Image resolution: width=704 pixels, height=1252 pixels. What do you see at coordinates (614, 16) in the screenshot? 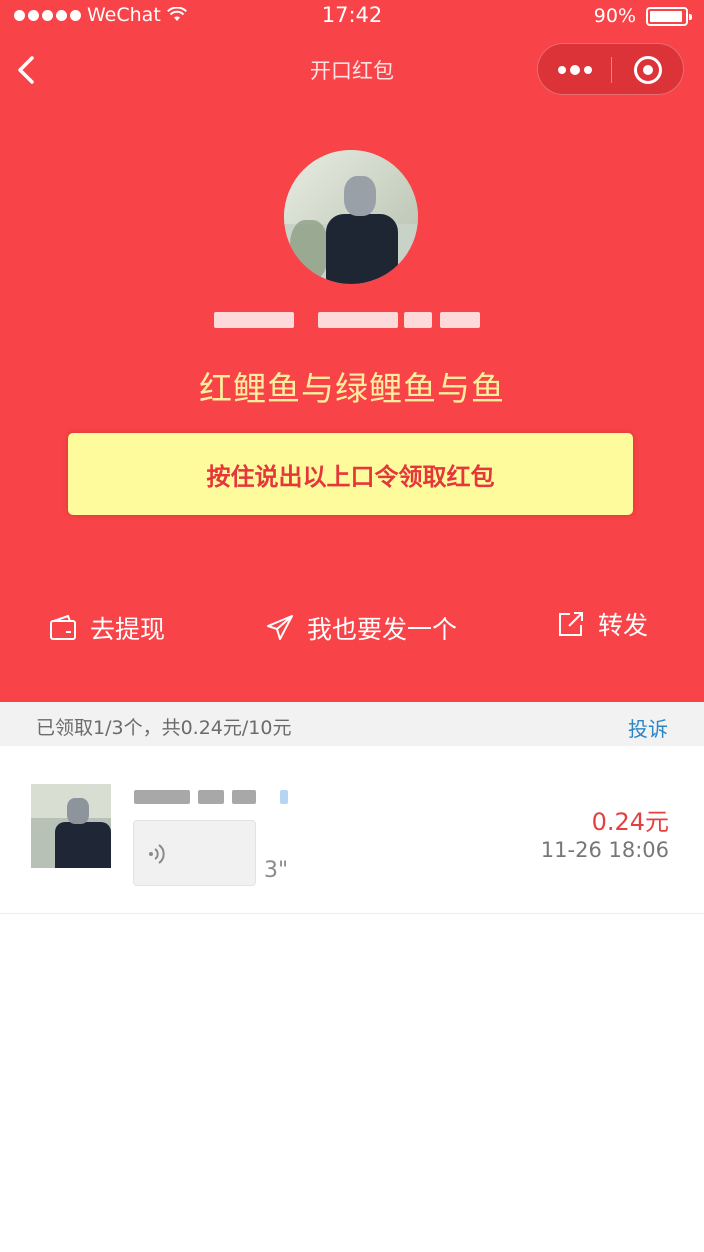
I see `battery-percent: 90%` at bounding box center [614, 16].